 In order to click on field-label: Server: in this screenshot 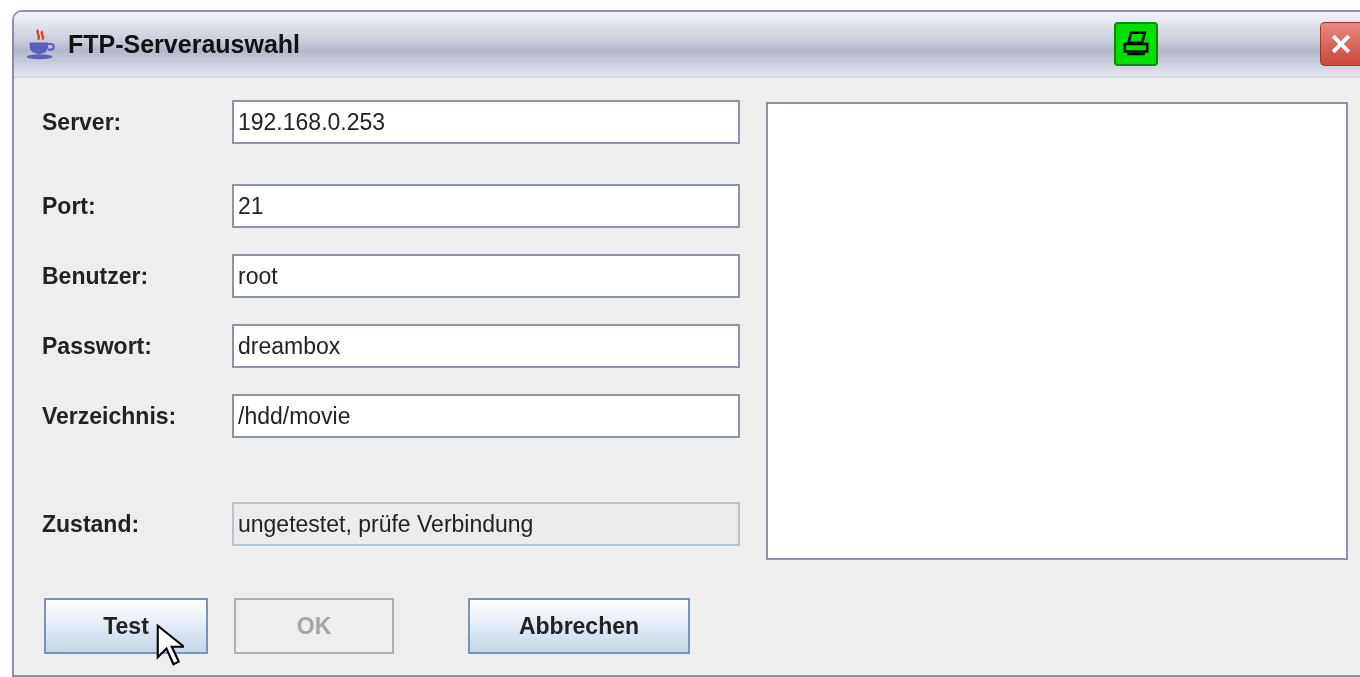, I will do `click(82, 122)`.